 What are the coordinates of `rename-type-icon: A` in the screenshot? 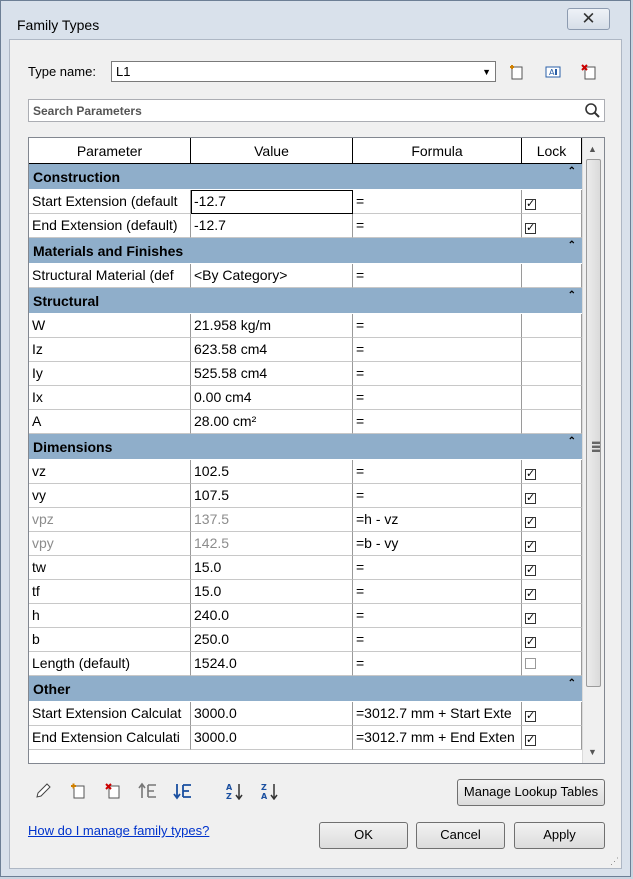 It's located at (553, 72).